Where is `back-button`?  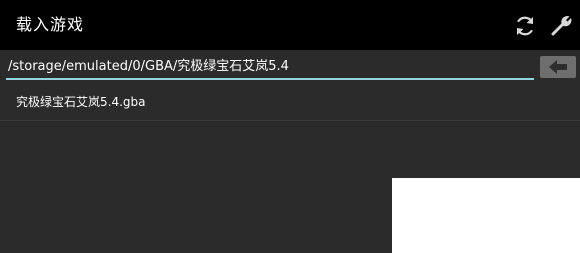 back-button is located at coordinates (558, 67).